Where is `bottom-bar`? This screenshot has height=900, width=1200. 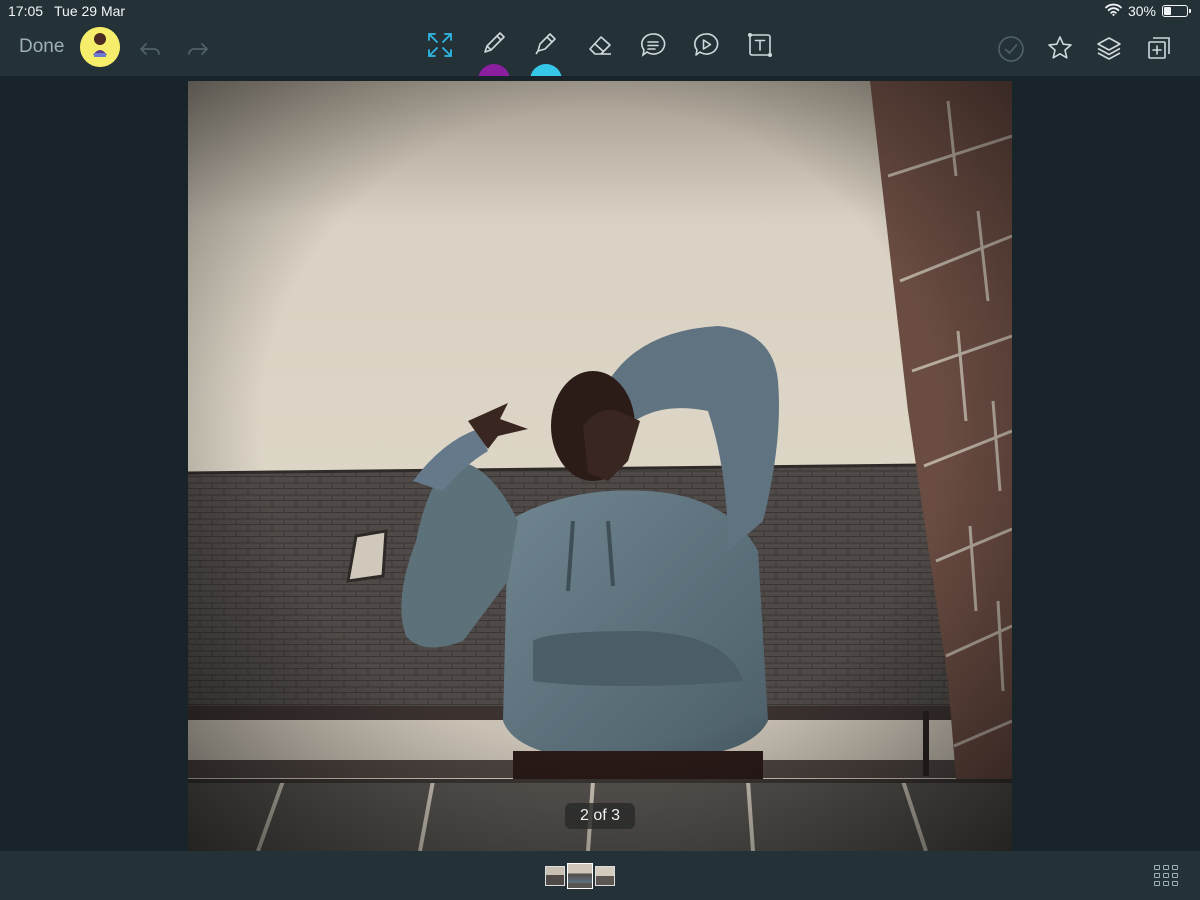 bottom-bar is located at coordinates (600, 875).